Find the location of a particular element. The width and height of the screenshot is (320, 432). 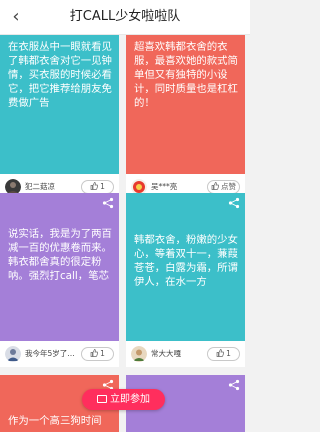

post-footer: 我今年5岁了… 1 is located at coordinates (59, 354).